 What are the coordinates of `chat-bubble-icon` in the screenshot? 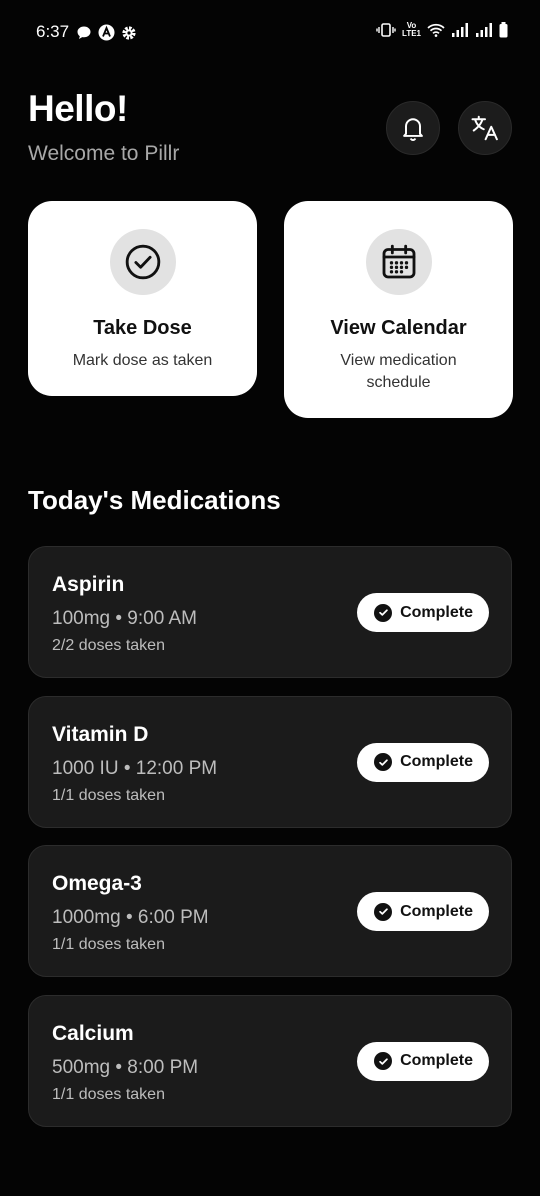 It's located at (84, 33).